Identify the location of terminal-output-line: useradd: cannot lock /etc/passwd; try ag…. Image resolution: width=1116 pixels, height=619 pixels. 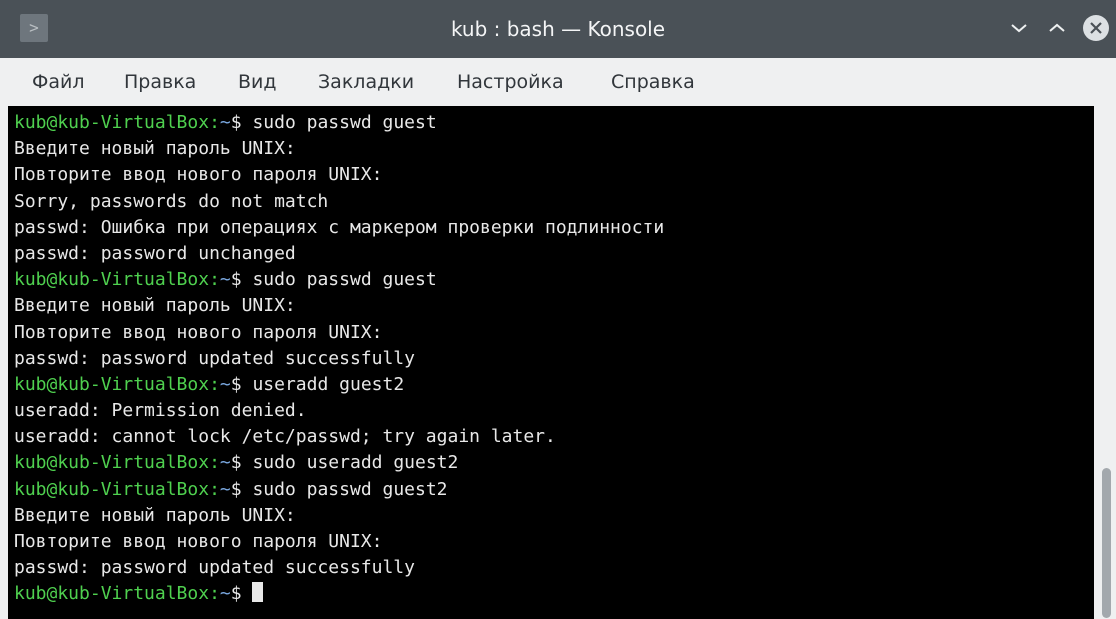
(339, 437).